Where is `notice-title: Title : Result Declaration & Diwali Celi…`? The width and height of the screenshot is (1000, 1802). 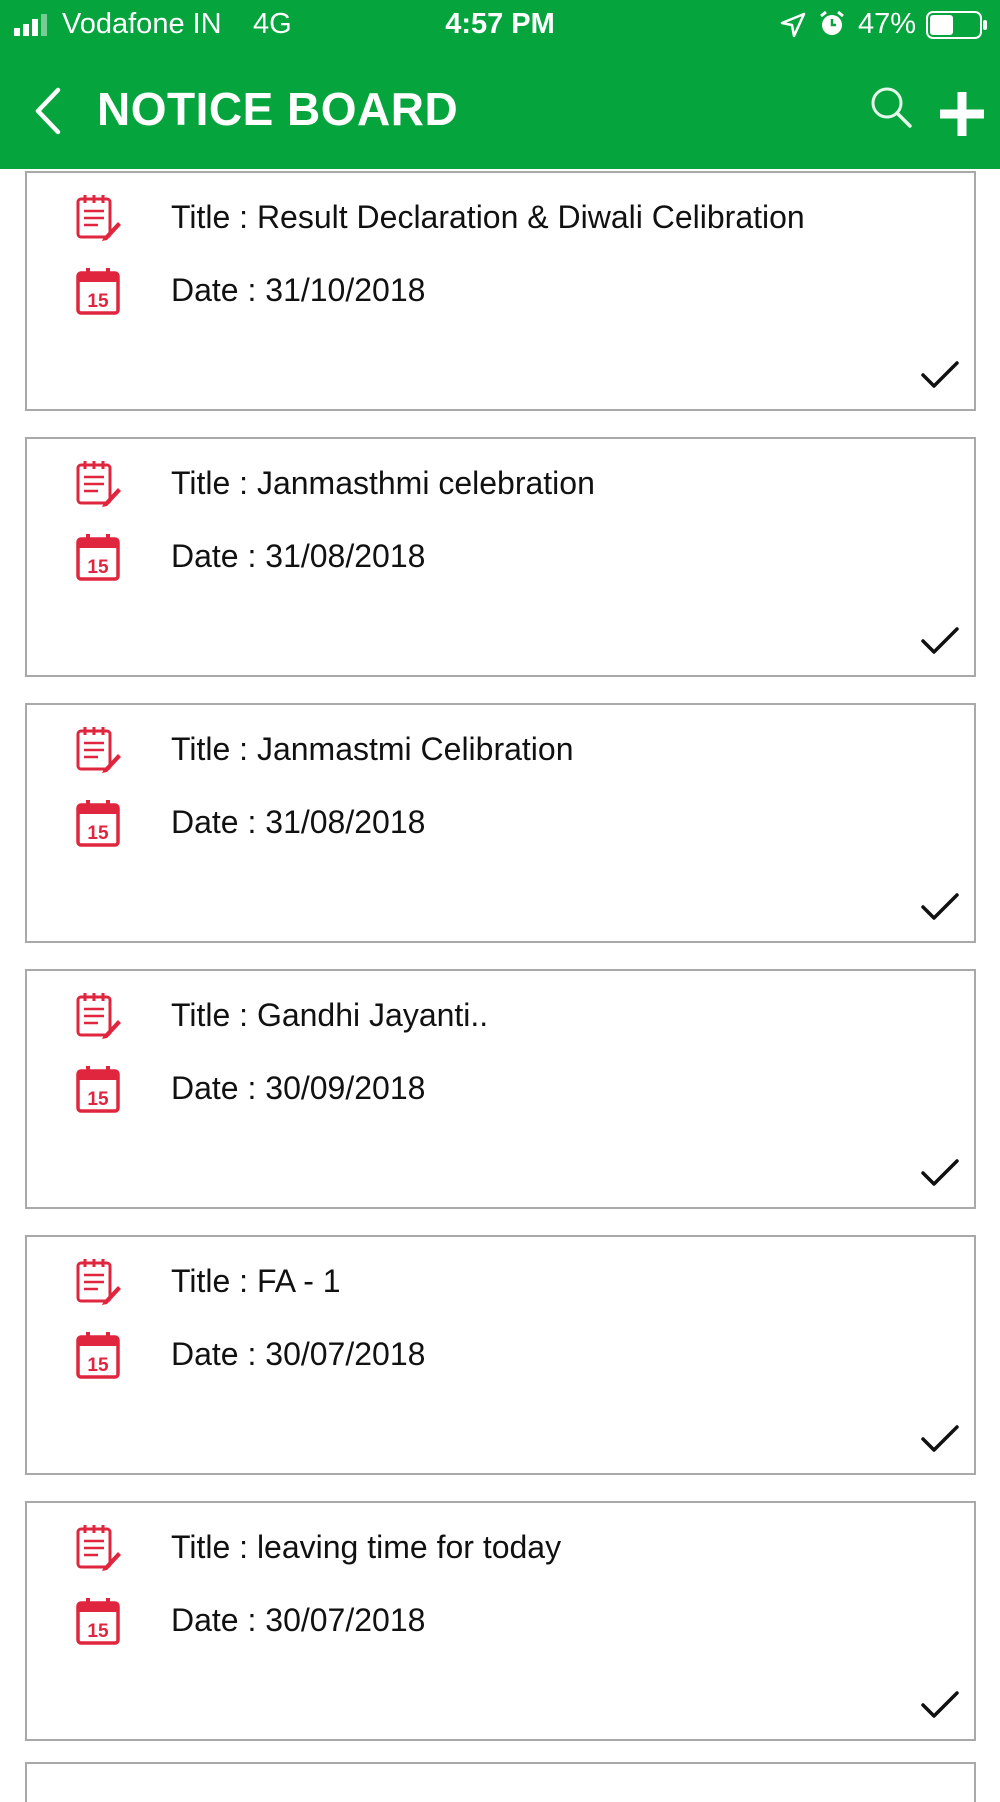 notice-title: Title : Result Declaration & Diwali Celi… is located at coordinates (488, 217).